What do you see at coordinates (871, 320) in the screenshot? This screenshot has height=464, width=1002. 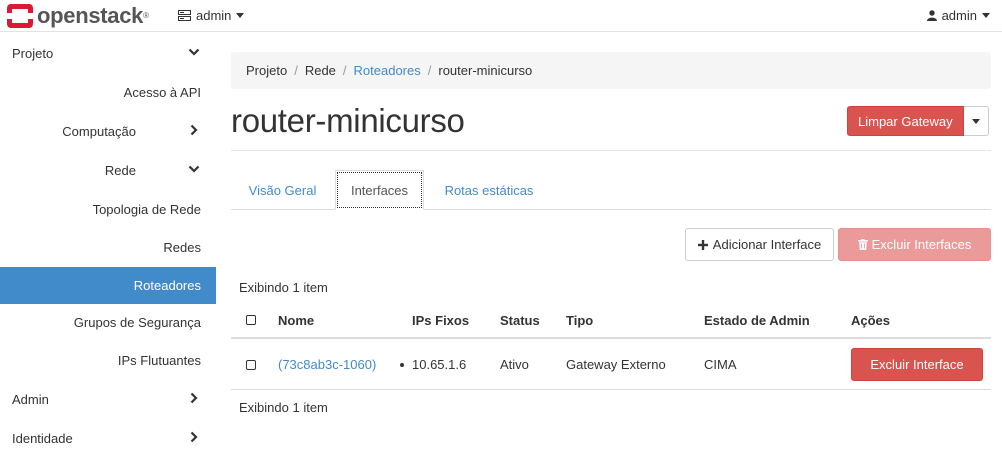 I see `column-header-acoes: Ações` at bounding box center [871, 320].